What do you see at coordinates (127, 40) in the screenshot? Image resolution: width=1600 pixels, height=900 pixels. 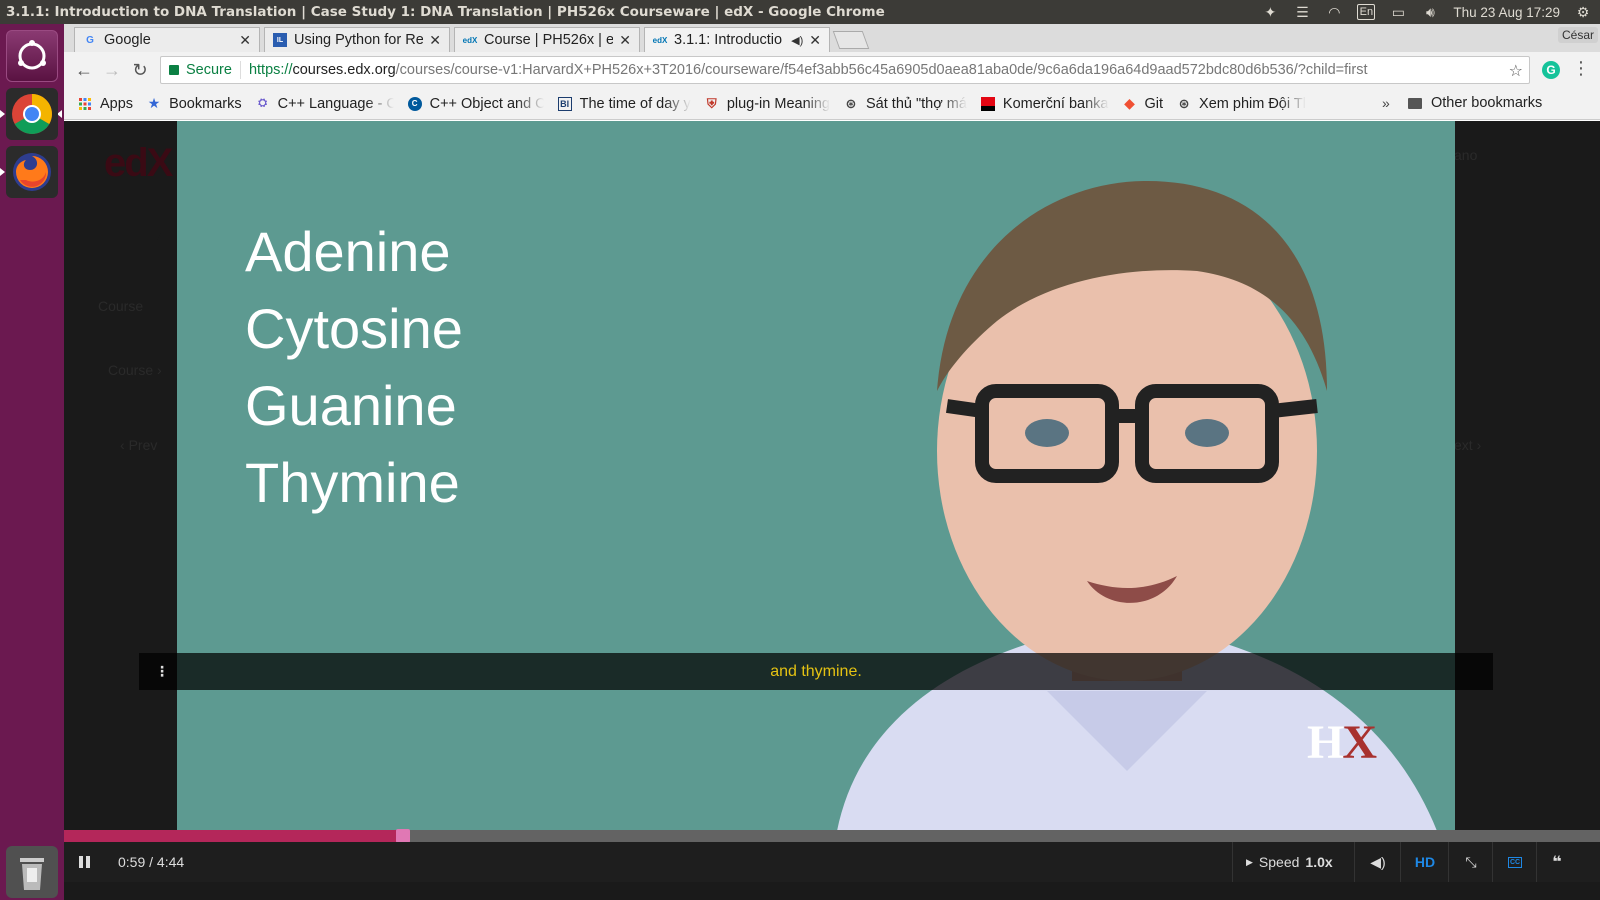 I see `tab-label: Google` at bounding box center [127, 40].